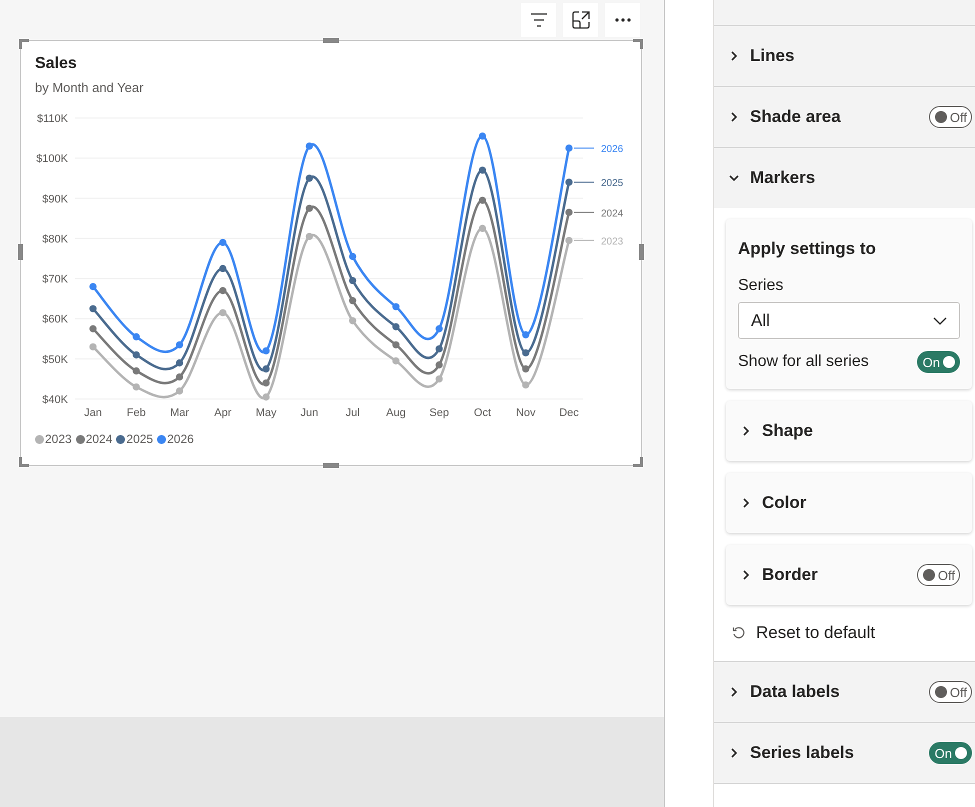 The width and height of the screenshot is (975, 807). I want to click on x-axis-label: Jun, so click(309, 413).